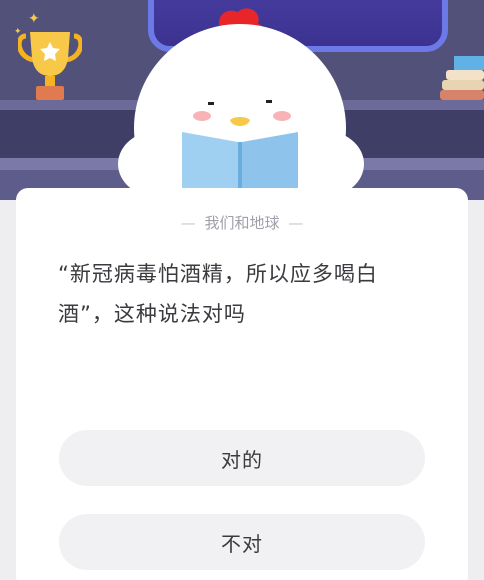 The width and height of the screenshot is (484, 580). I want to click on option-label: 对的, so click(242, 459).